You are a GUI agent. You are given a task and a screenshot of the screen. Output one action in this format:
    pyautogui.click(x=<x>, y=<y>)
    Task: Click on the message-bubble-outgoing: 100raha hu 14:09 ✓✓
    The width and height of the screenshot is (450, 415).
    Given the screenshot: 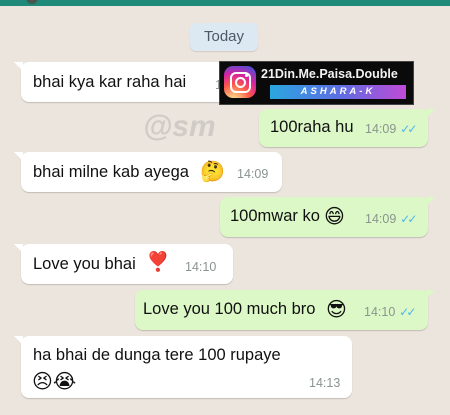 What is the action you would take?
    pyautogui.click(x=347, y=128)
    